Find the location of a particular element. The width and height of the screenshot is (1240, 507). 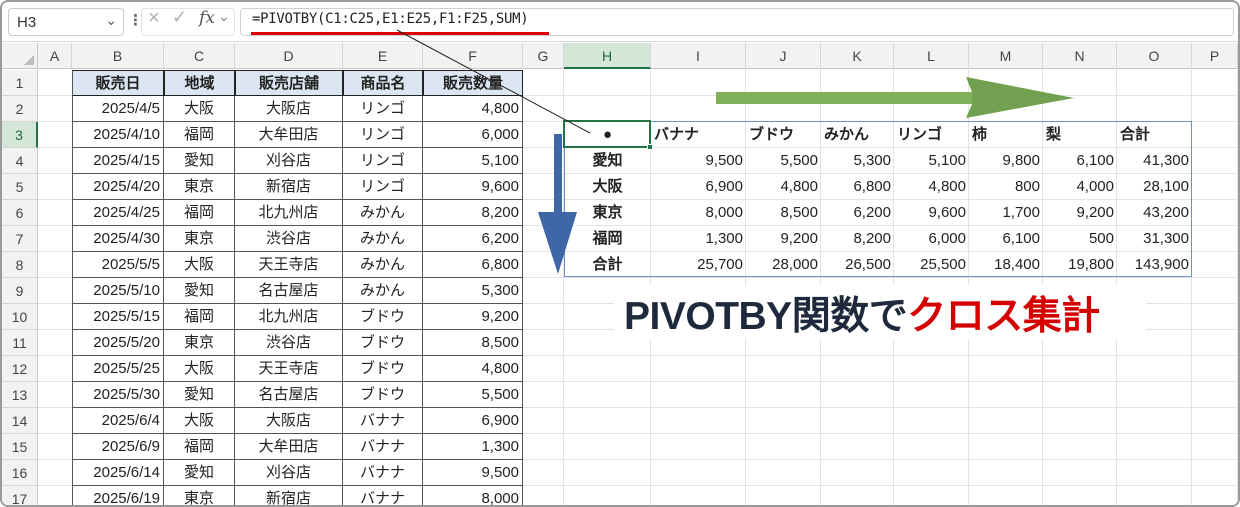

caption-accent: クロス集計 is located at coordinates (1003, 316).